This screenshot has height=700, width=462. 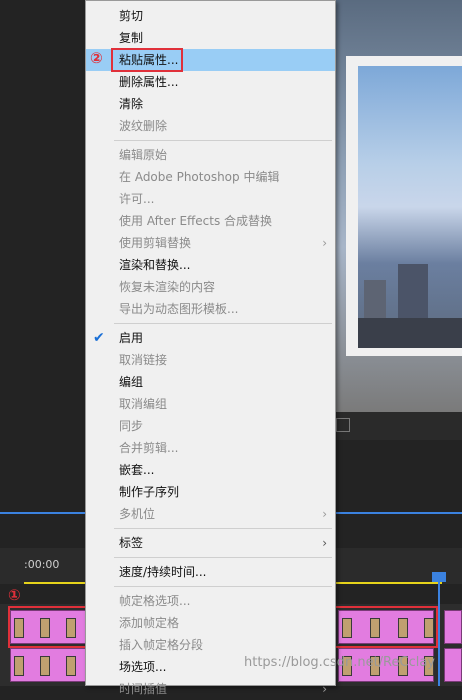 I want to click on menu-item-multi-camera: 多机位 ›, so click(x=210, y=514).